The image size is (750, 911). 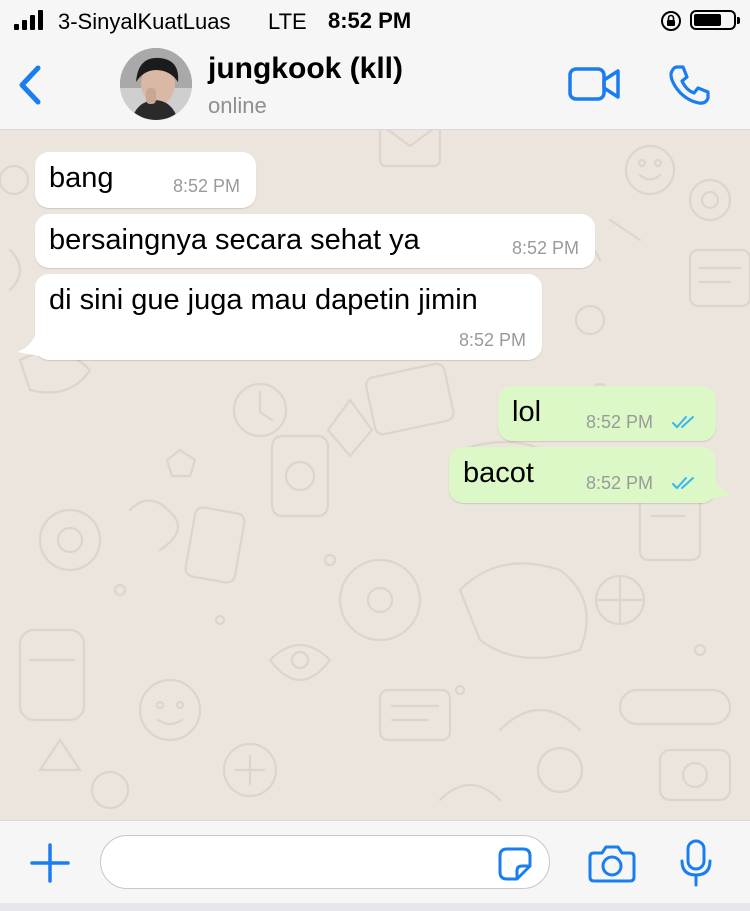 What do you see at coordinates (237, 105) in the screenshot?
I see `contact-status: online` at bounding box center [237, 105].